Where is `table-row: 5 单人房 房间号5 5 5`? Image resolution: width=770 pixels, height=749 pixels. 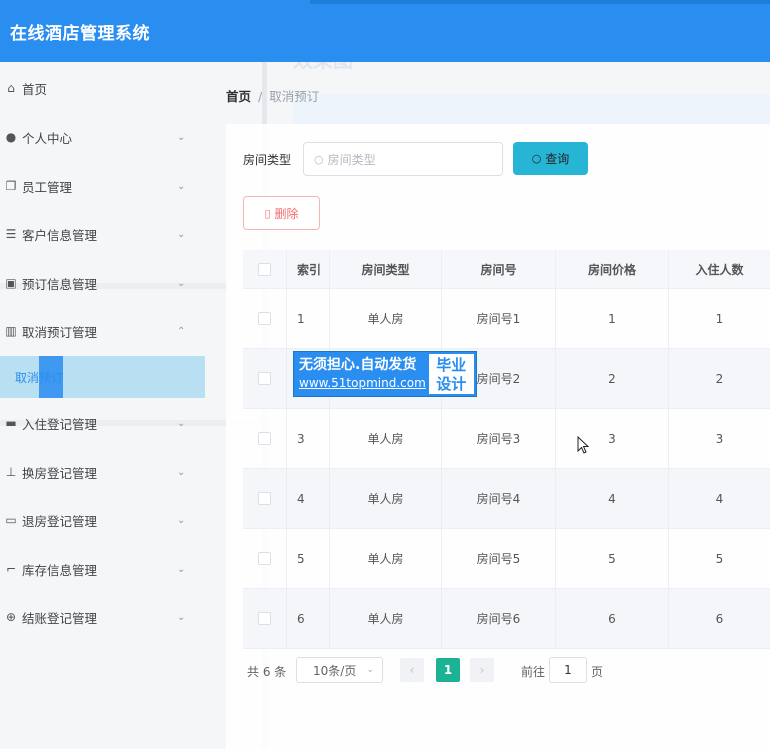 table-row: 5 单人房 房间号5 5 5 is located at coordinates (506, 559).